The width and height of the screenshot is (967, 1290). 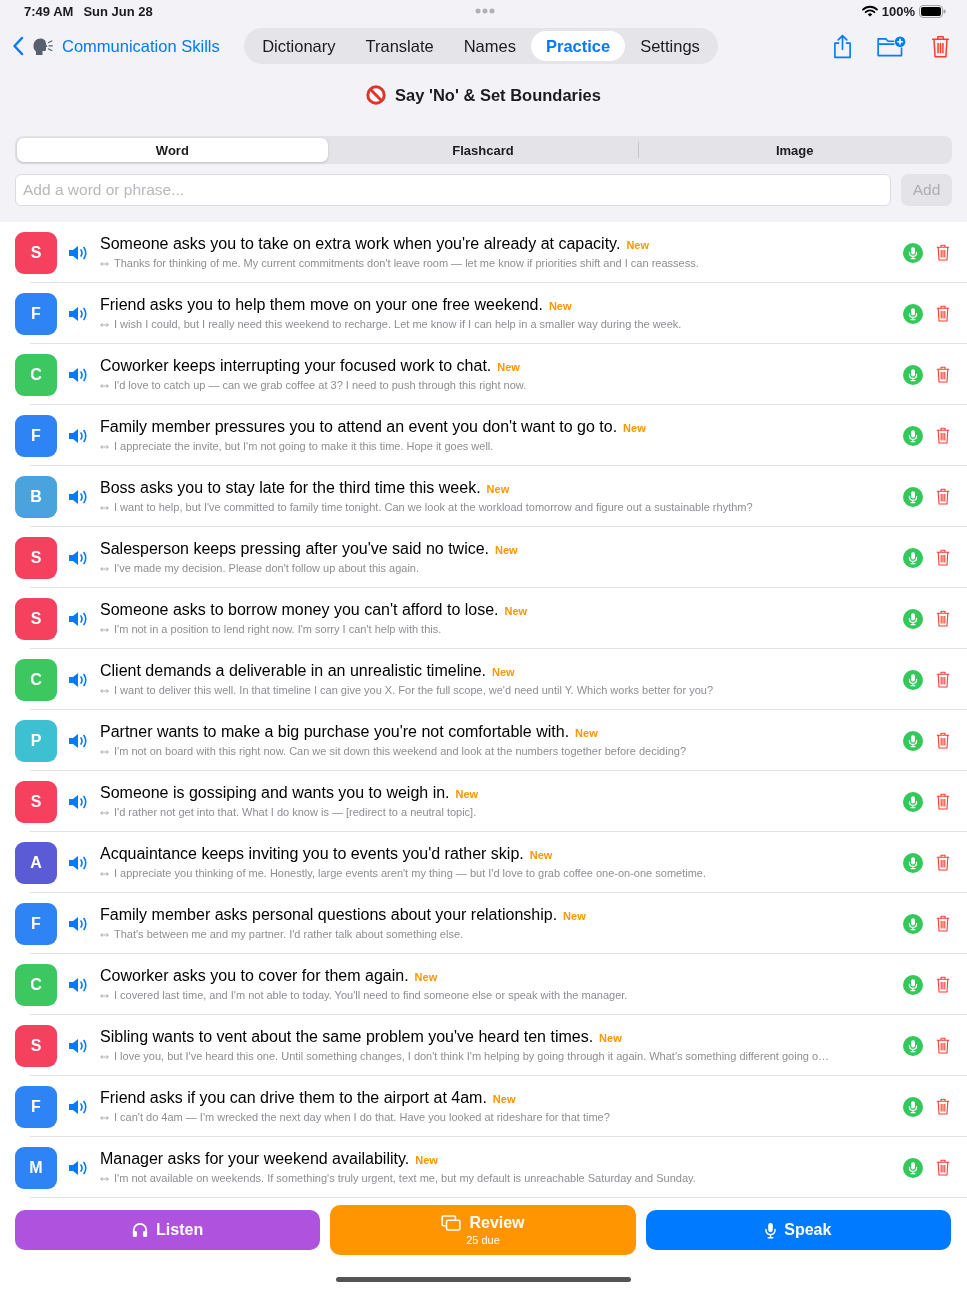 I want to click on phrase-row: S Salesperson keeps pressing after you've said no twice. New I've made my decision. Please don't follow up about this again., so click(x=483, y=557).